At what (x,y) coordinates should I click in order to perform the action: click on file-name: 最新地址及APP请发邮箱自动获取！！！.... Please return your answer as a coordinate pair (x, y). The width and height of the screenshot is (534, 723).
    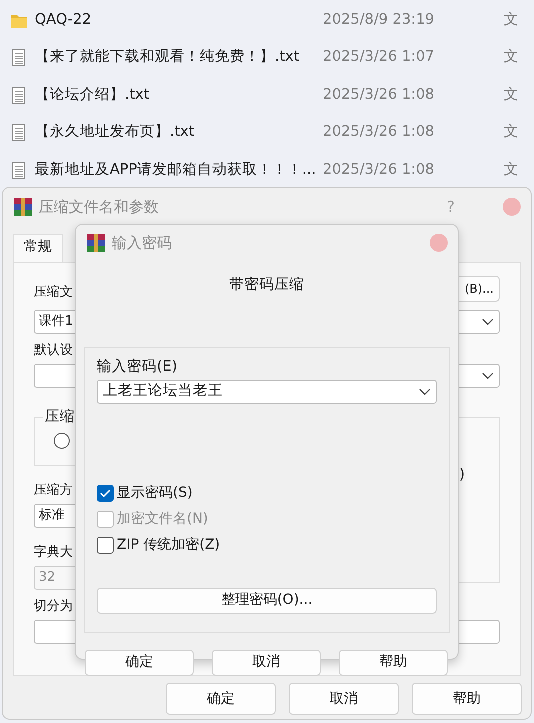
    Looking at the image, I should click on (176, 170).